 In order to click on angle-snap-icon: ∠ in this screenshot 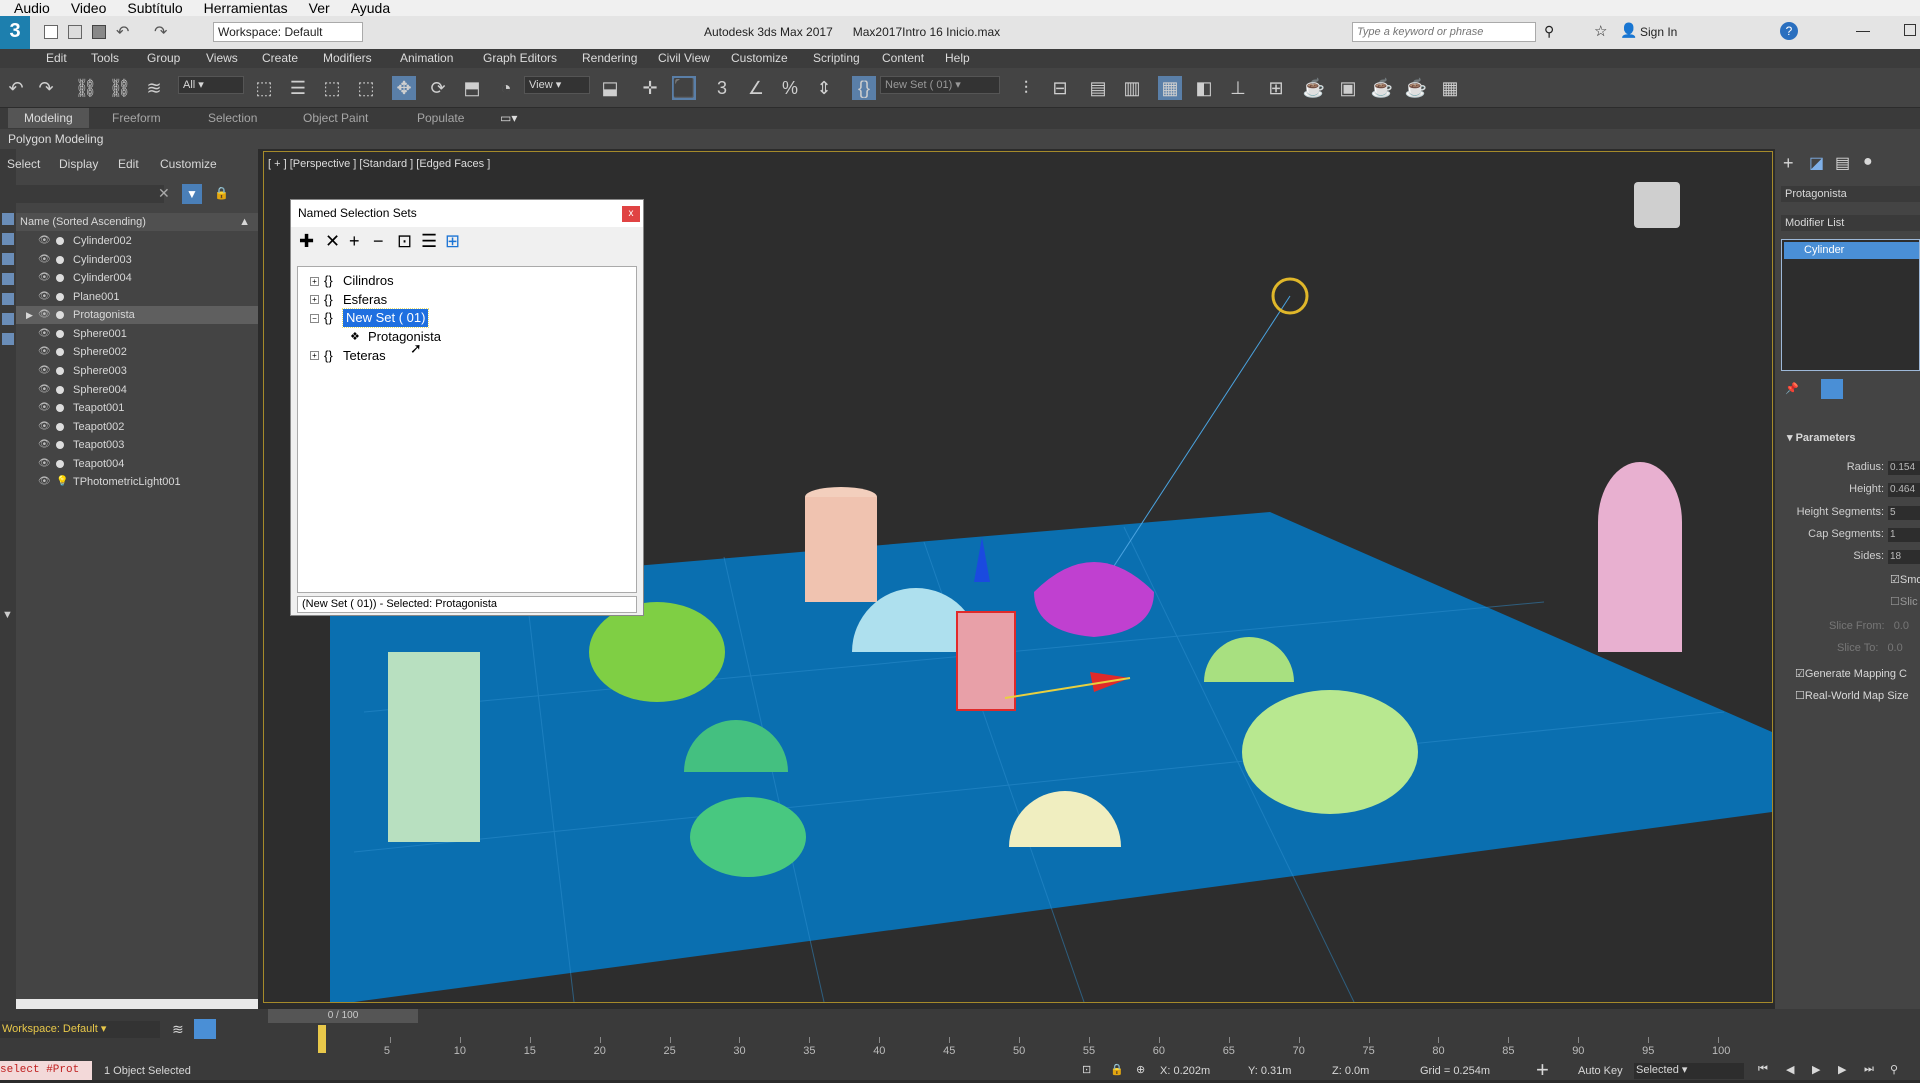, I will do `click(756, 88)`.